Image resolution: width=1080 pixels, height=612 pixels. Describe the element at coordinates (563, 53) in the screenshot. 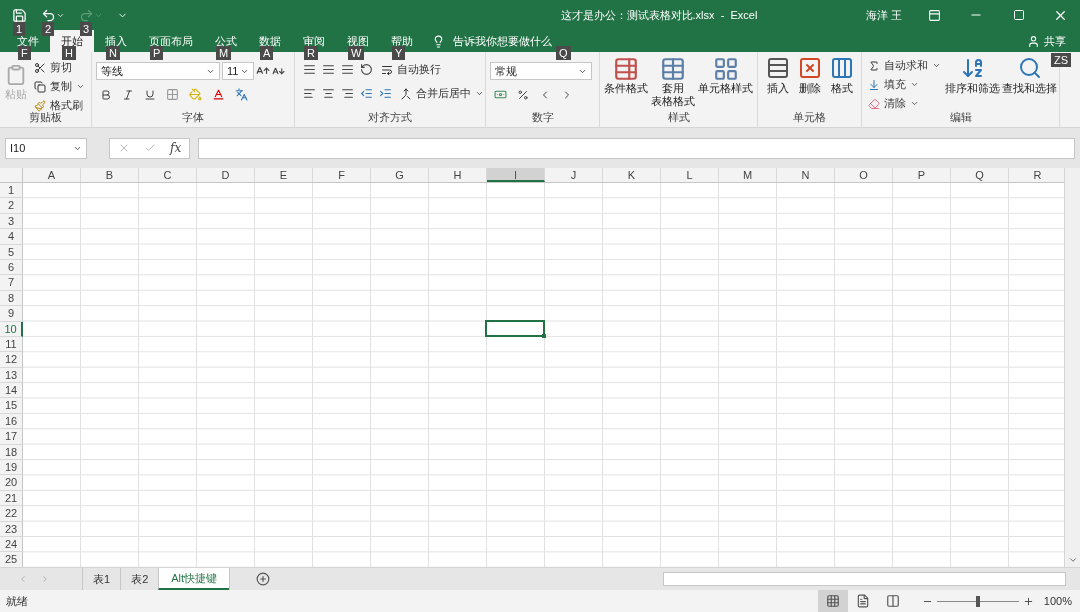

I see `keytip: Q` at that location.